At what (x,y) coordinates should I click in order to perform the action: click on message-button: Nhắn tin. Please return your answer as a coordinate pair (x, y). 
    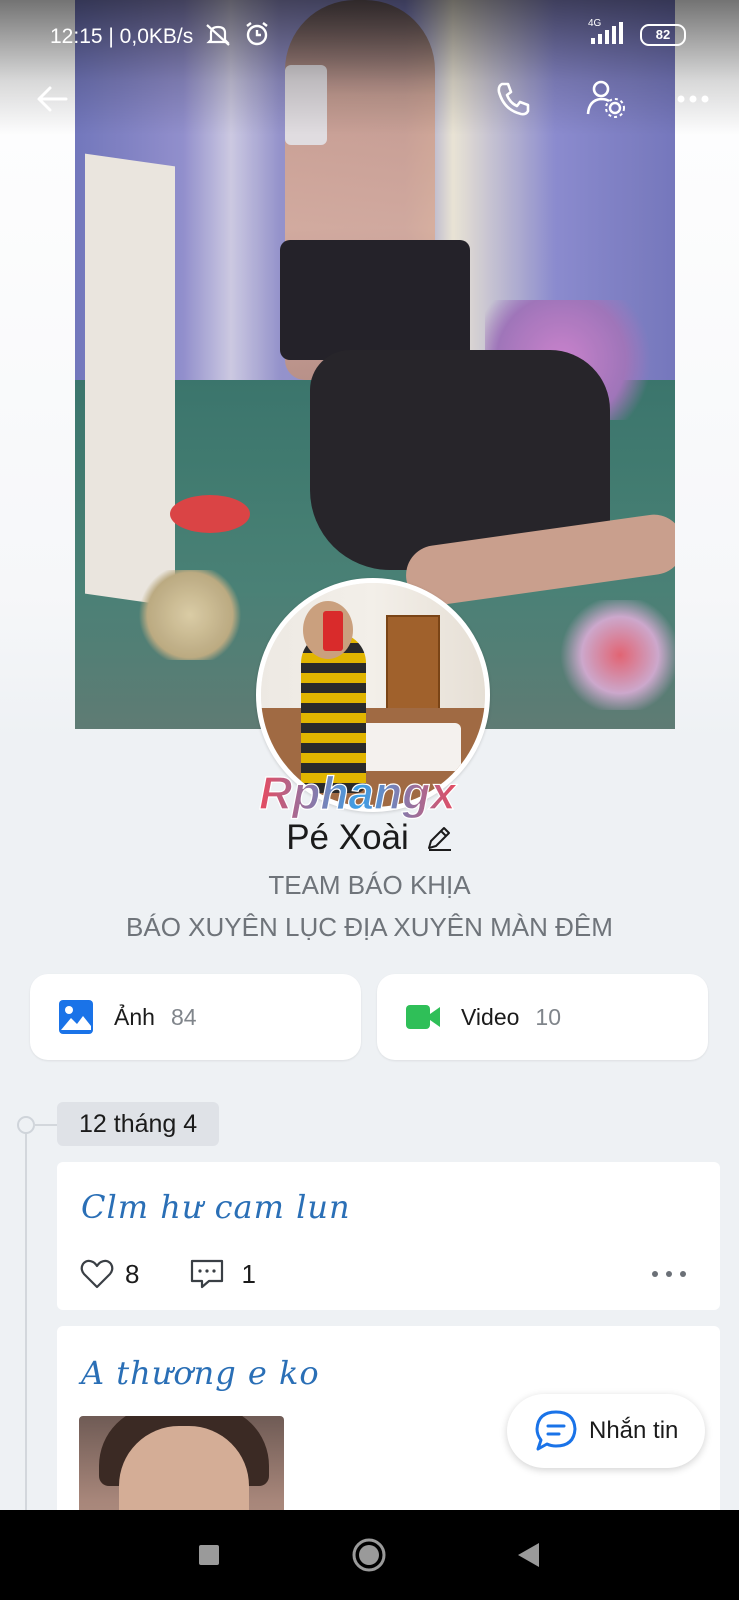
    Looking at the image, I should click on (606, 1431).